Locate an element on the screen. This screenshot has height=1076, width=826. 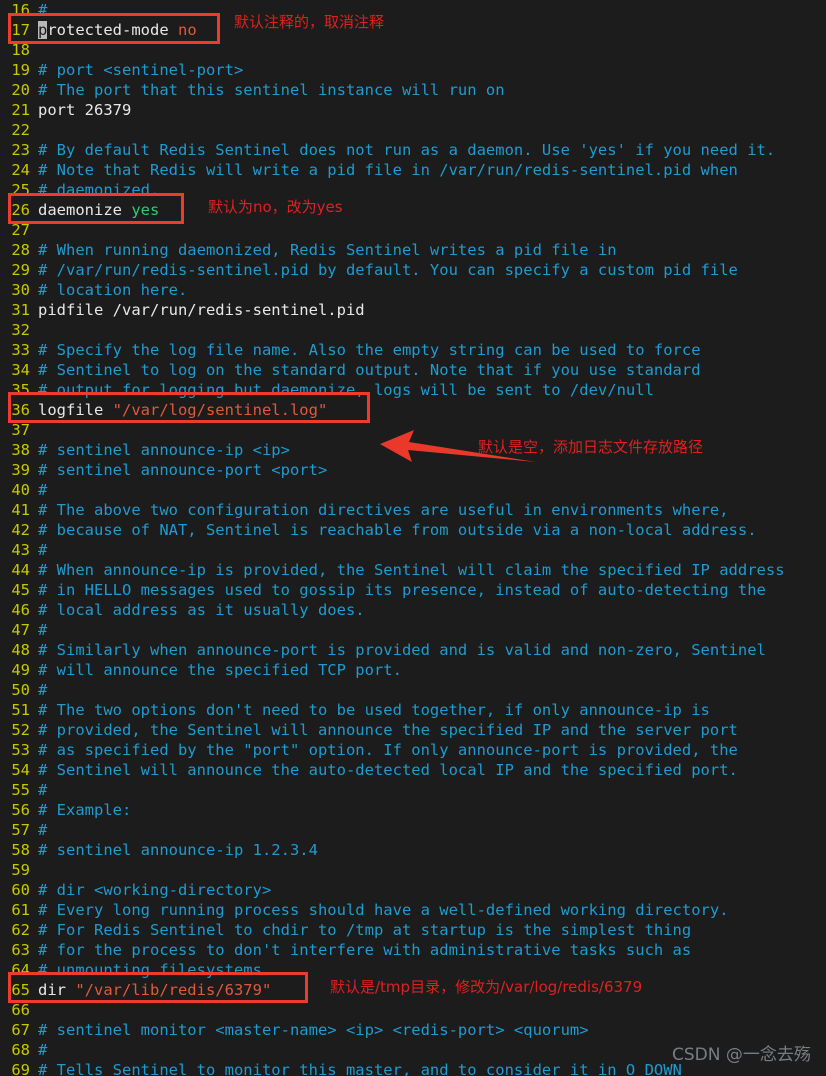
code-line: 16 # is located at coordinates (413, 10).